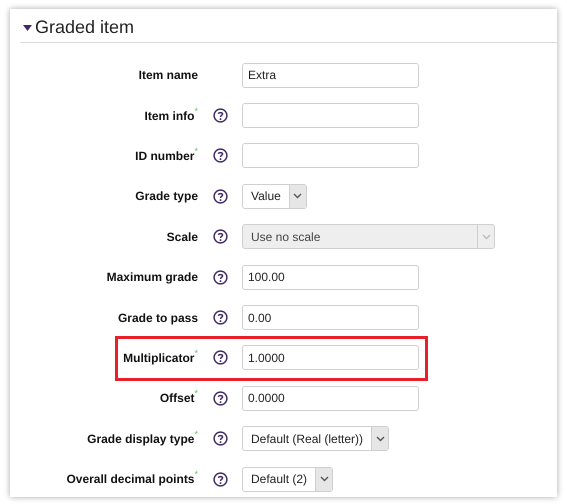  I want to click on dropdown-value: Value, so click(266, 197).